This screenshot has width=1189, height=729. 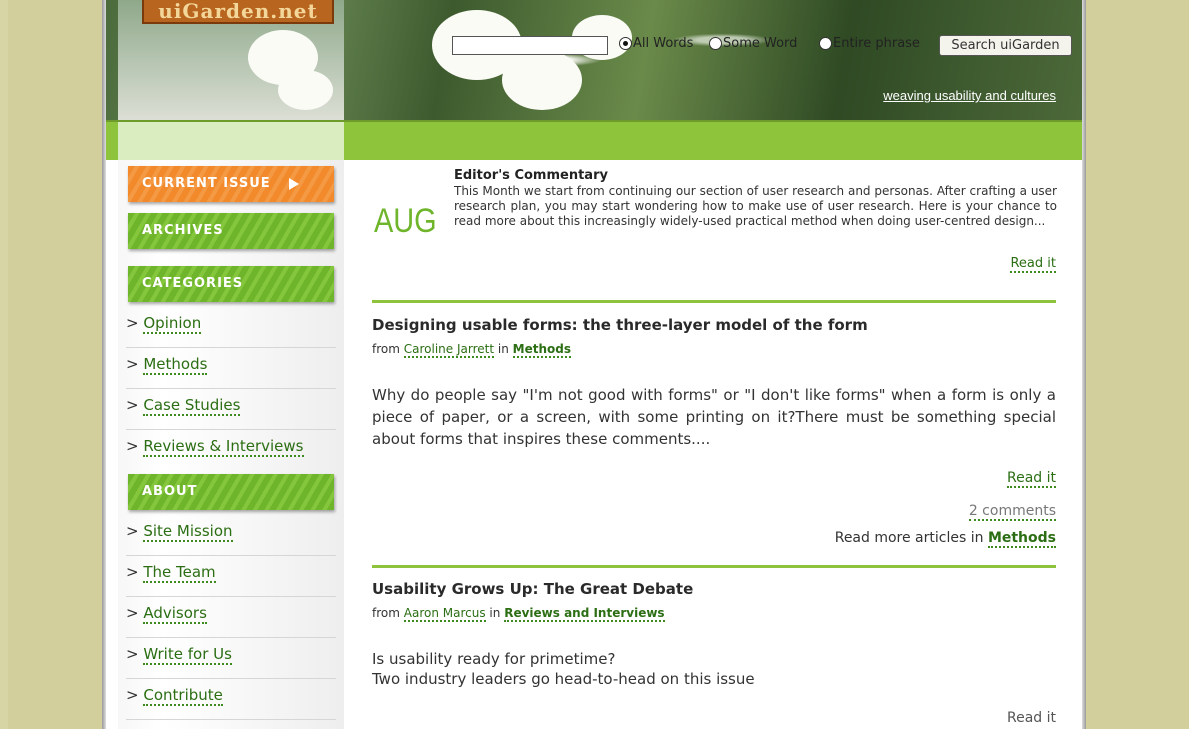 What do you see at coordinates (187, 655) in the screenshot?
I see `sidebar-link-write-for-us: Write for Us` at bounding box center [187, 655].